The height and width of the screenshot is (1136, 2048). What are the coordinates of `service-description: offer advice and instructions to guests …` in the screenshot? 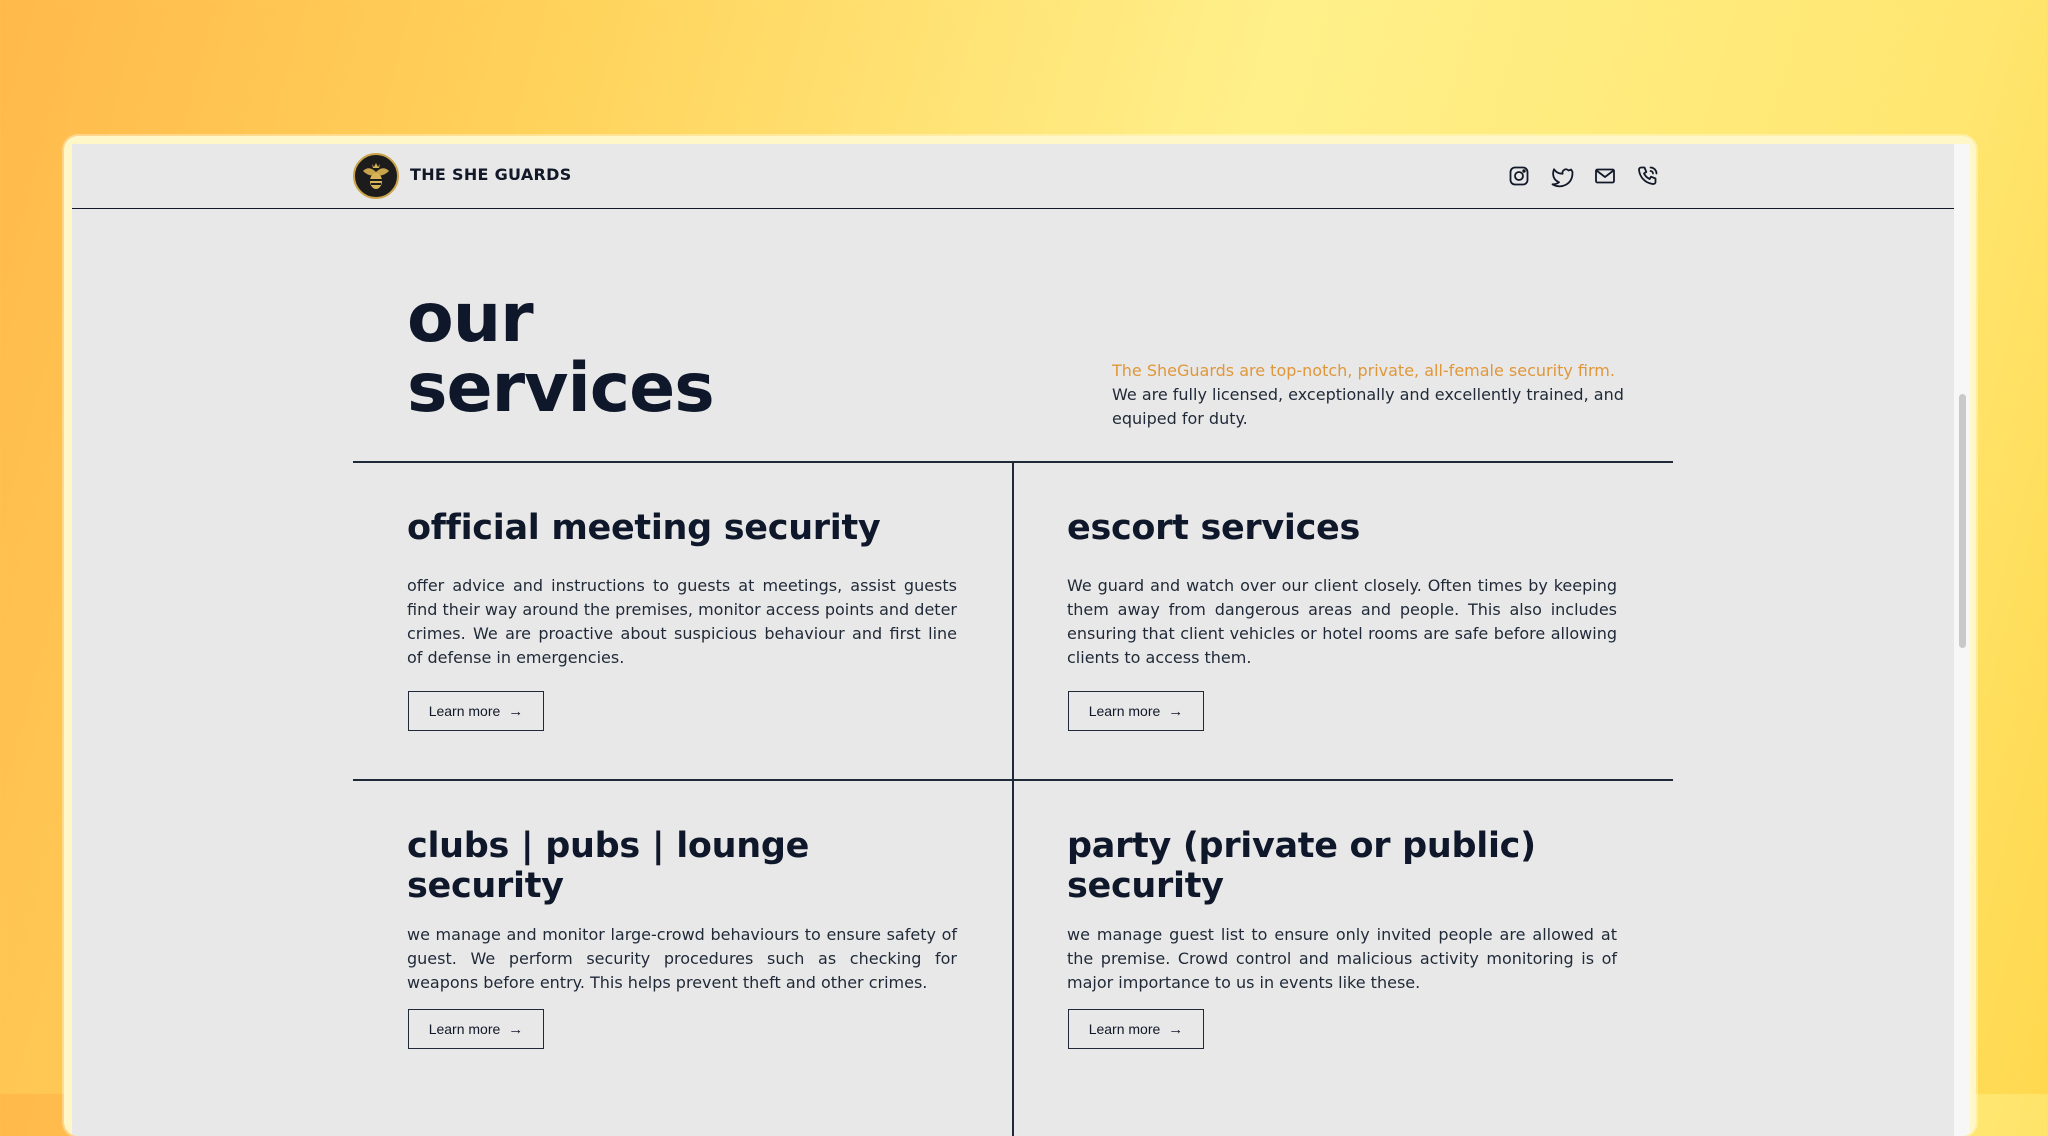 It's located at (682, 621).